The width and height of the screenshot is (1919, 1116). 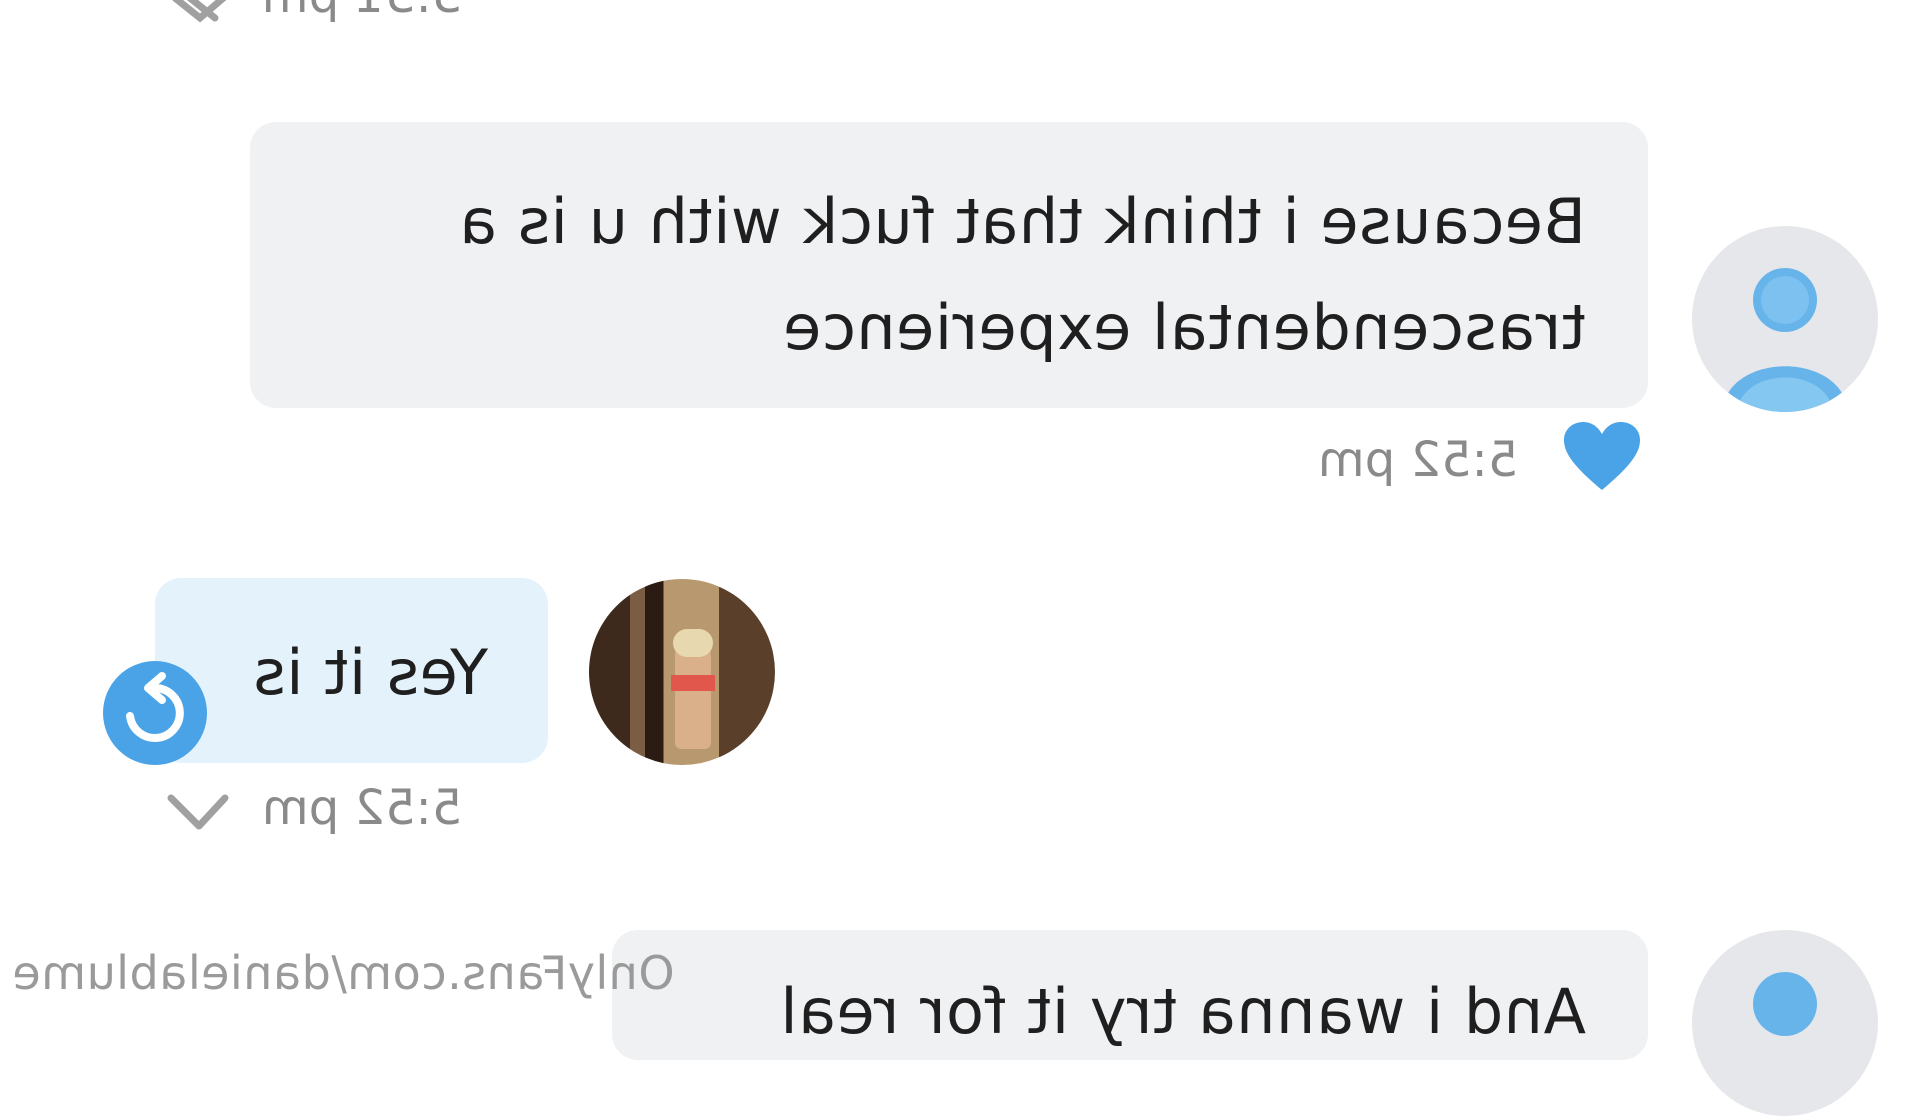 I want to click on watermark-text: OnlyFans.com/danielablume, so click(x=343, y=973).